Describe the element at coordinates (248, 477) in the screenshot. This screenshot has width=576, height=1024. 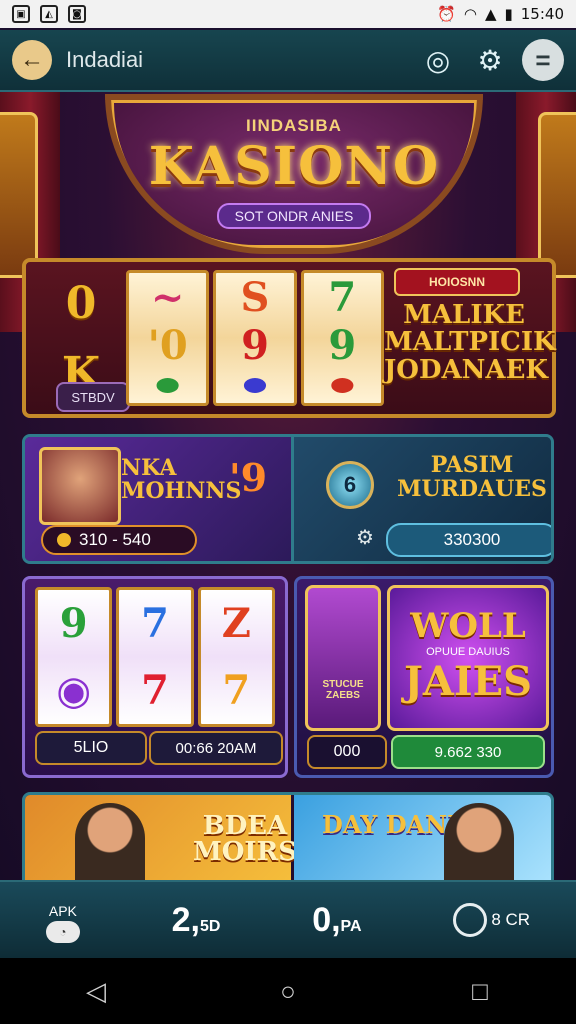
I see `game-number: '9` at that location.